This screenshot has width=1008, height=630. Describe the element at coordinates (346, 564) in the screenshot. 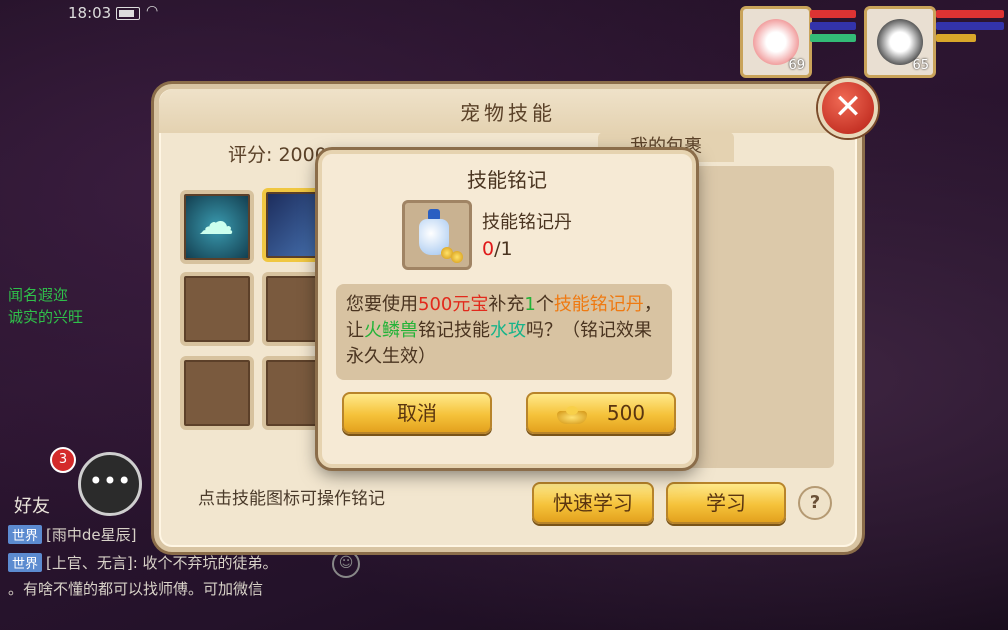

I see `emoji-icon: ☺` at that location.